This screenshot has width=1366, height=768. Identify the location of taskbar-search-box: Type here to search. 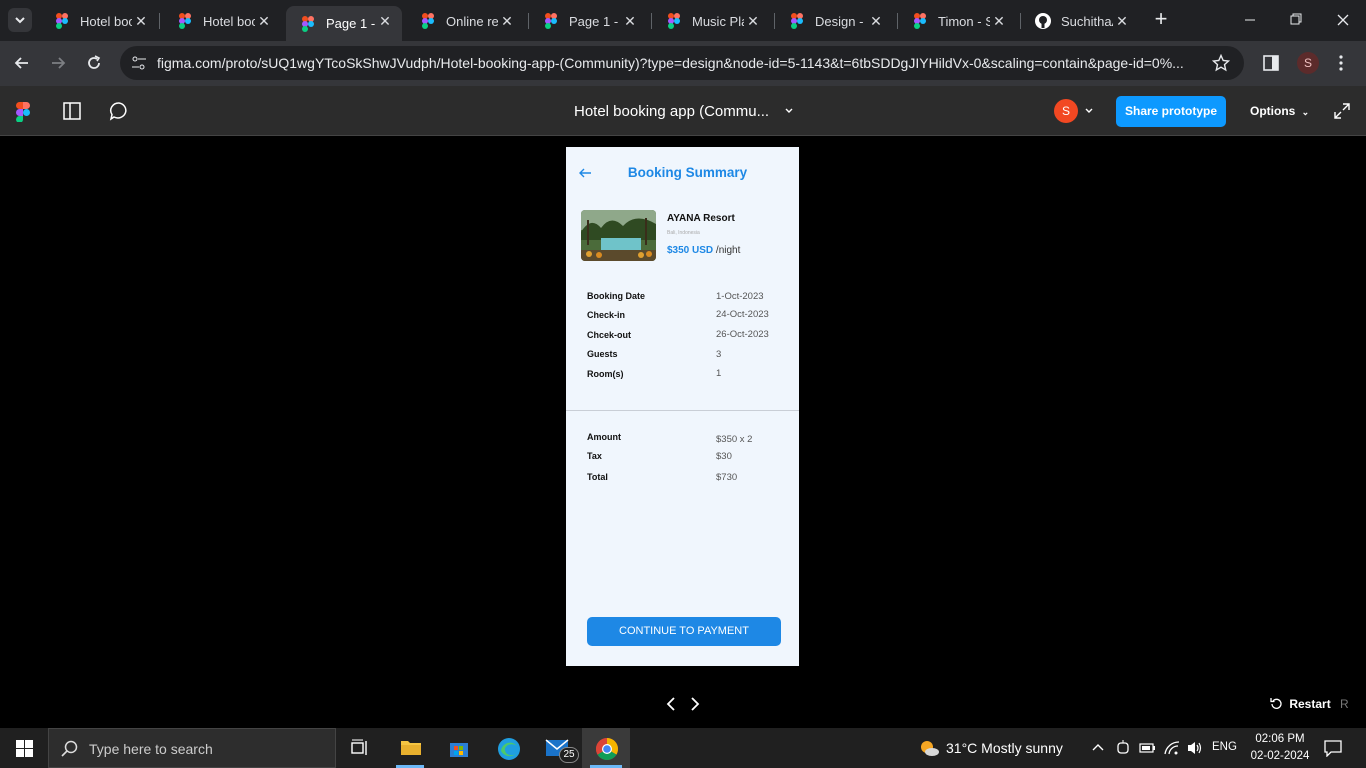
(192, 748).